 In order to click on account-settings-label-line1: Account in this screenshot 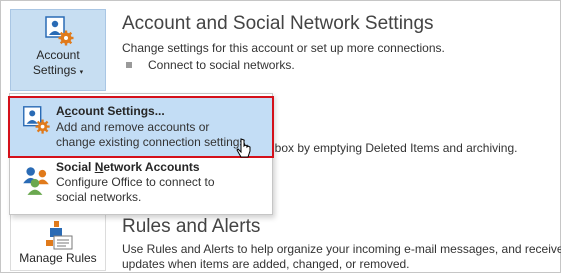, I will do `click(58, 55)`.